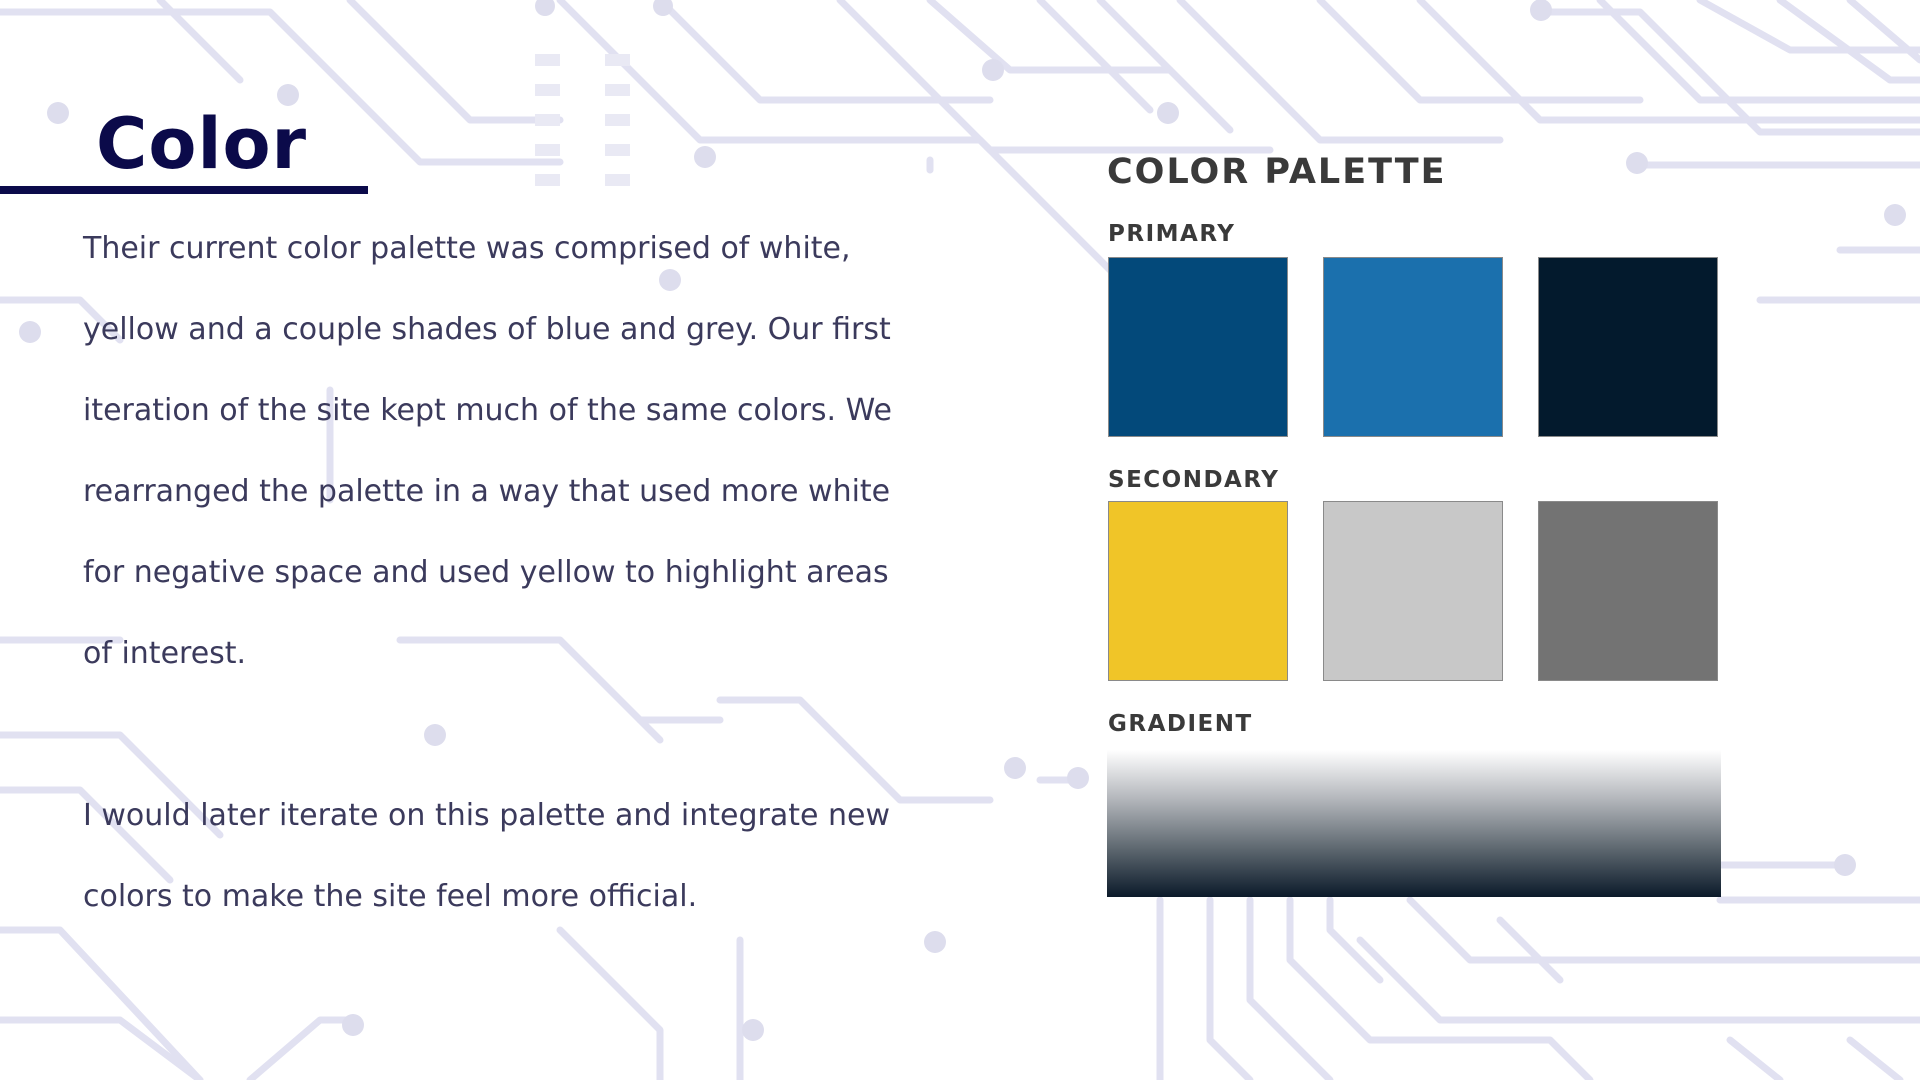 The image size is (1920, 1080). I want to click on primary-label: PRIMARY, so click(1172, 234).